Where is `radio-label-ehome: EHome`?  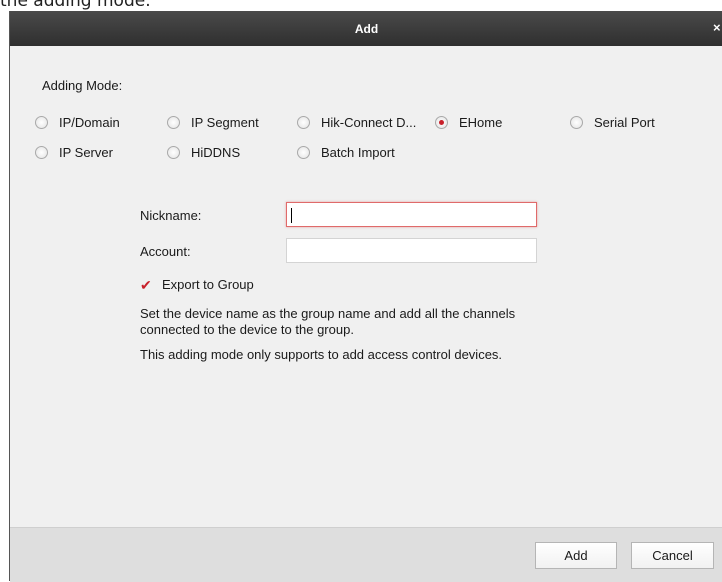 radio-label-ehome: EHome is located at coordinates (481, 122).